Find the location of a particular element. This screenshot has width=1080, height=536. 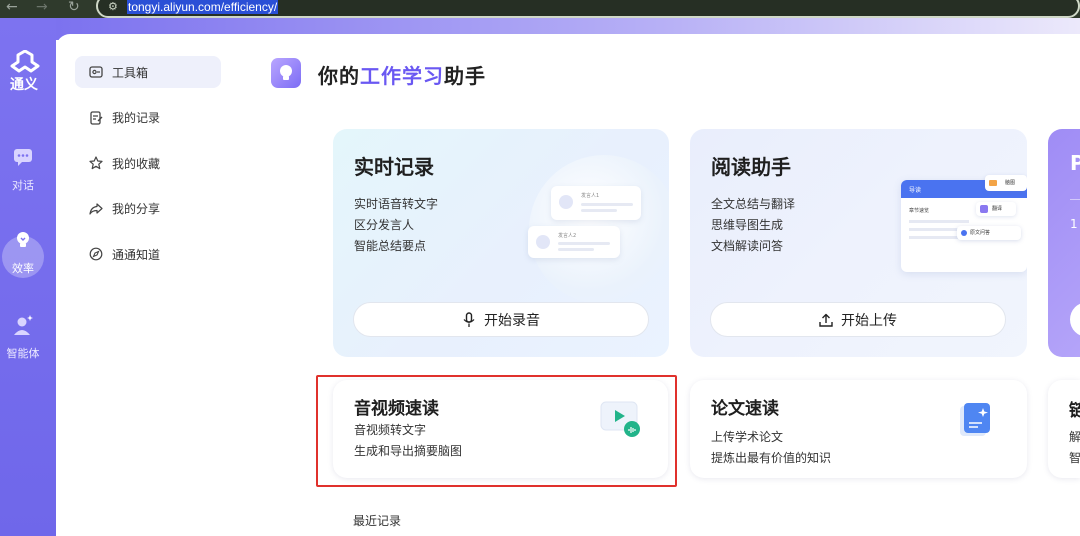

sidebar-item-label: 我的记录 is located at coordinates (136, 118).